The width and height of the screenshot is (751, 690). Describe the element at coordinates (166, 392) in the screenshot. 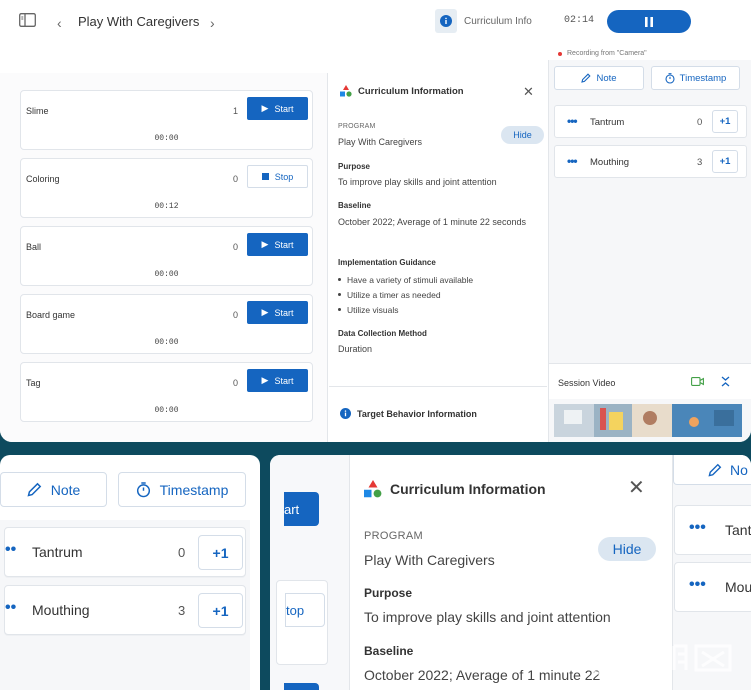

I see `behavior-card-tag: Tag 0 ▶ Start 00:00` at that location.